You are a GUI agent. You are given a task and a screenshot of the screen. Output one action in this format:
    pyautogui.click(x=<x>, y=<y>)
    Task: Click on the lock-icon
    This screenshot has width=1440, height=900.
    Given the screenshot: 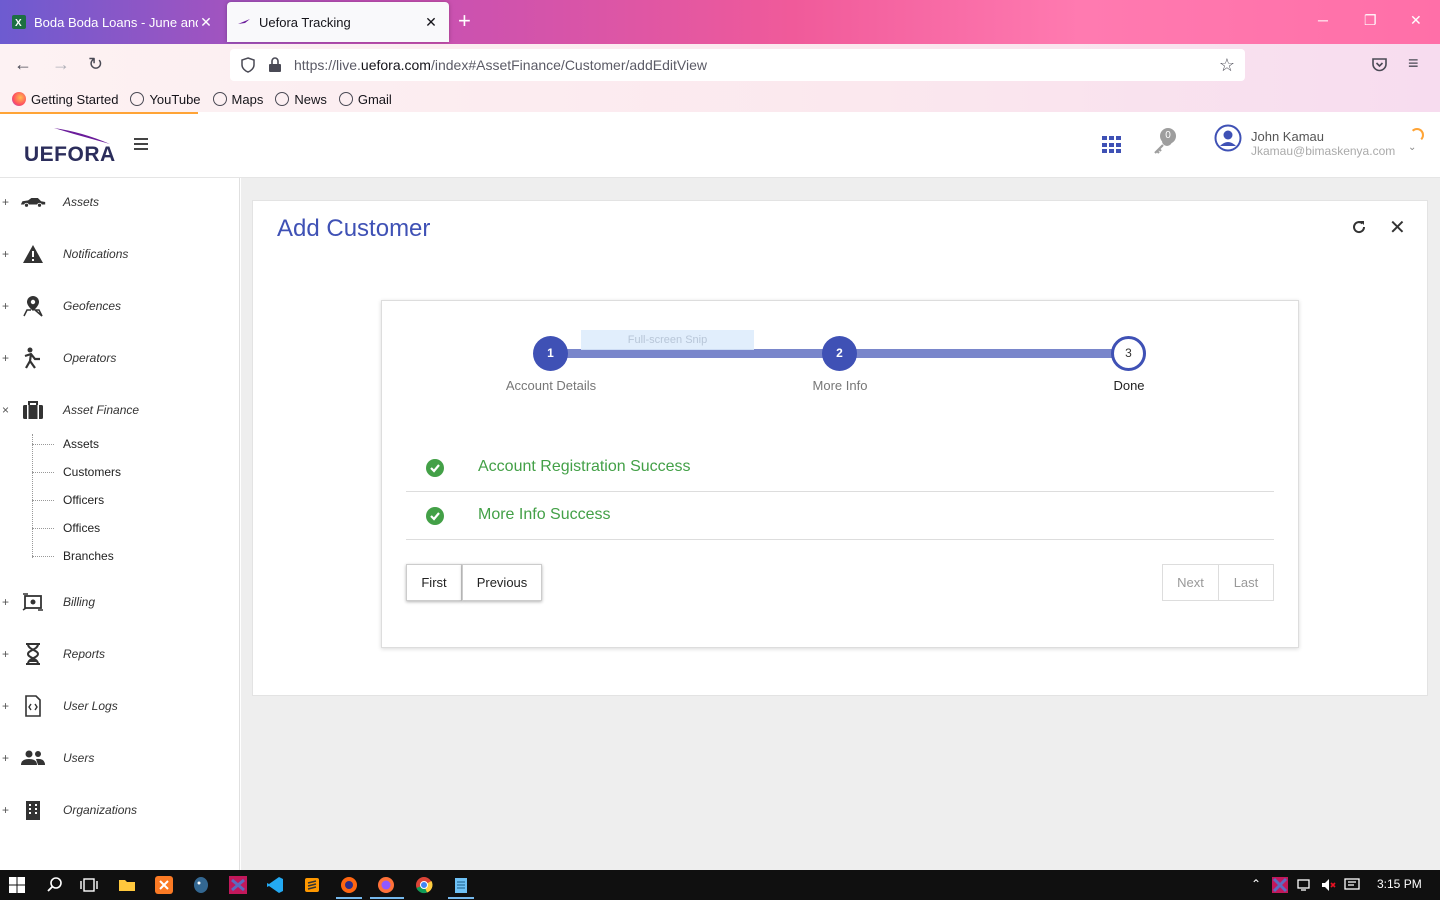 What is the action you would take?
    pyautogui.click(x=275, y=64)
    